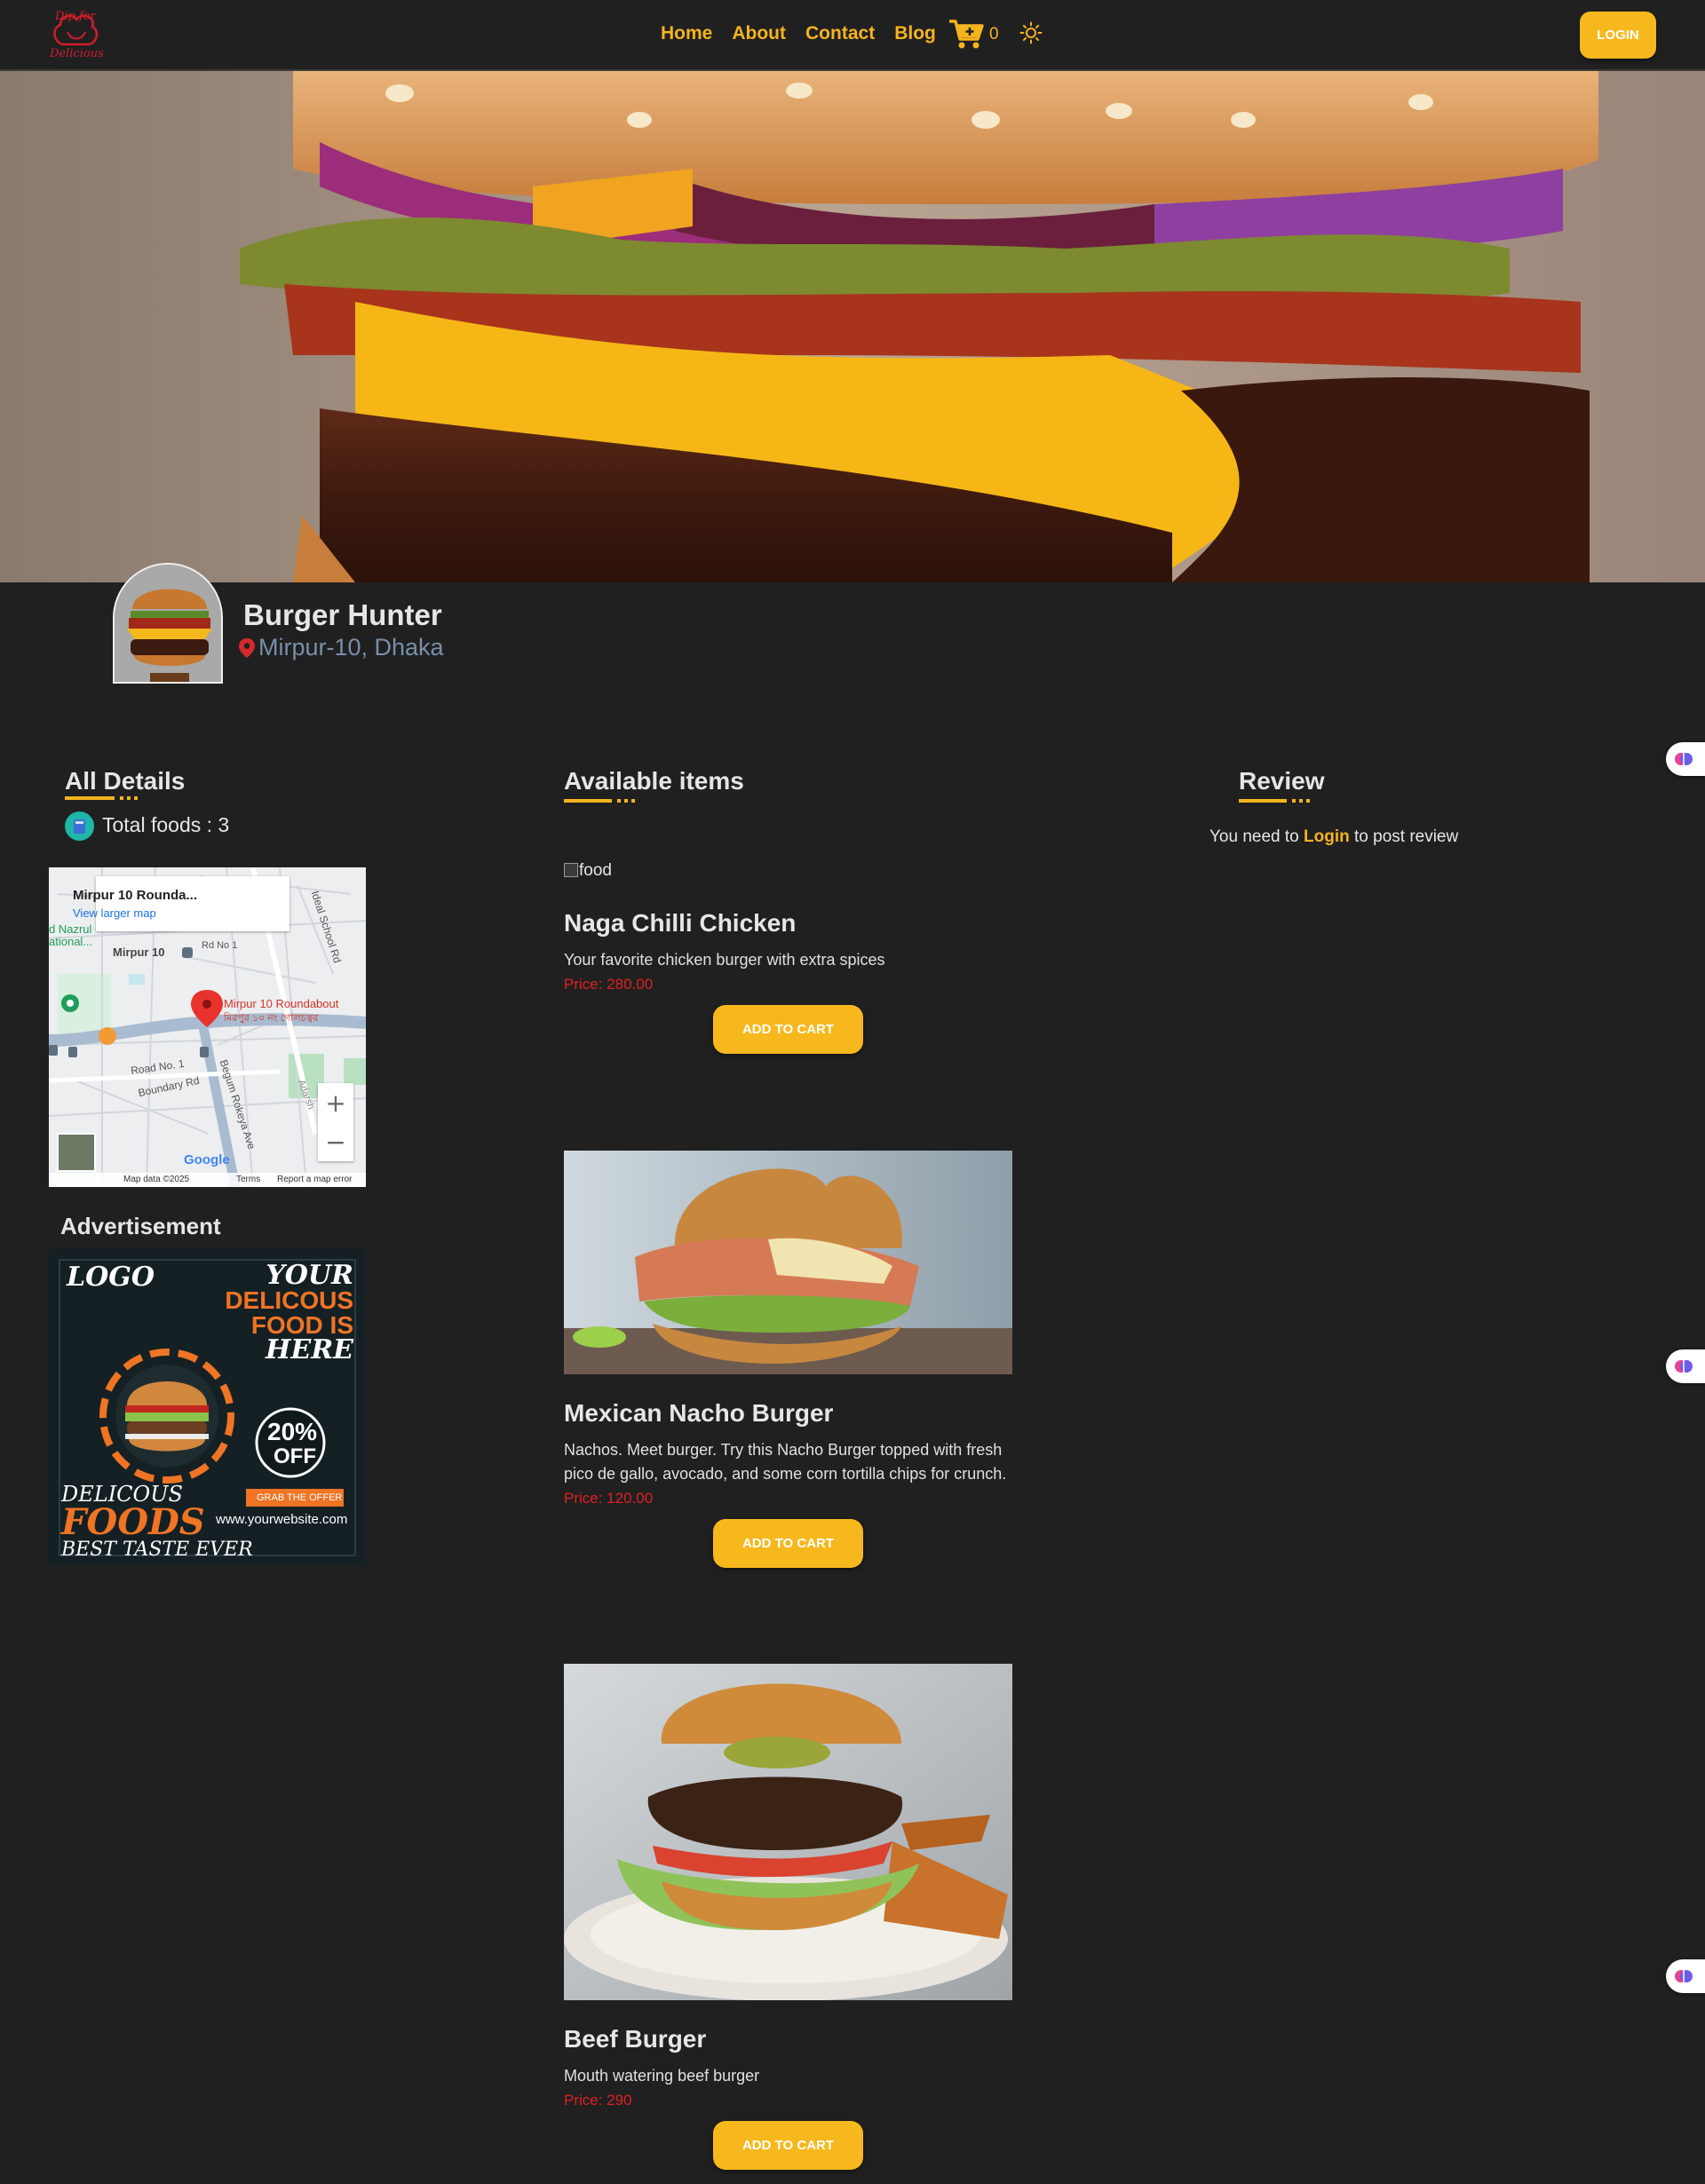 This screenshot has height=2184, width=1705. What do you see at coordinates (336, 1102) in the screenshot?
I see `map-zoom-in-button: +` at bounding box center [336, 1102].